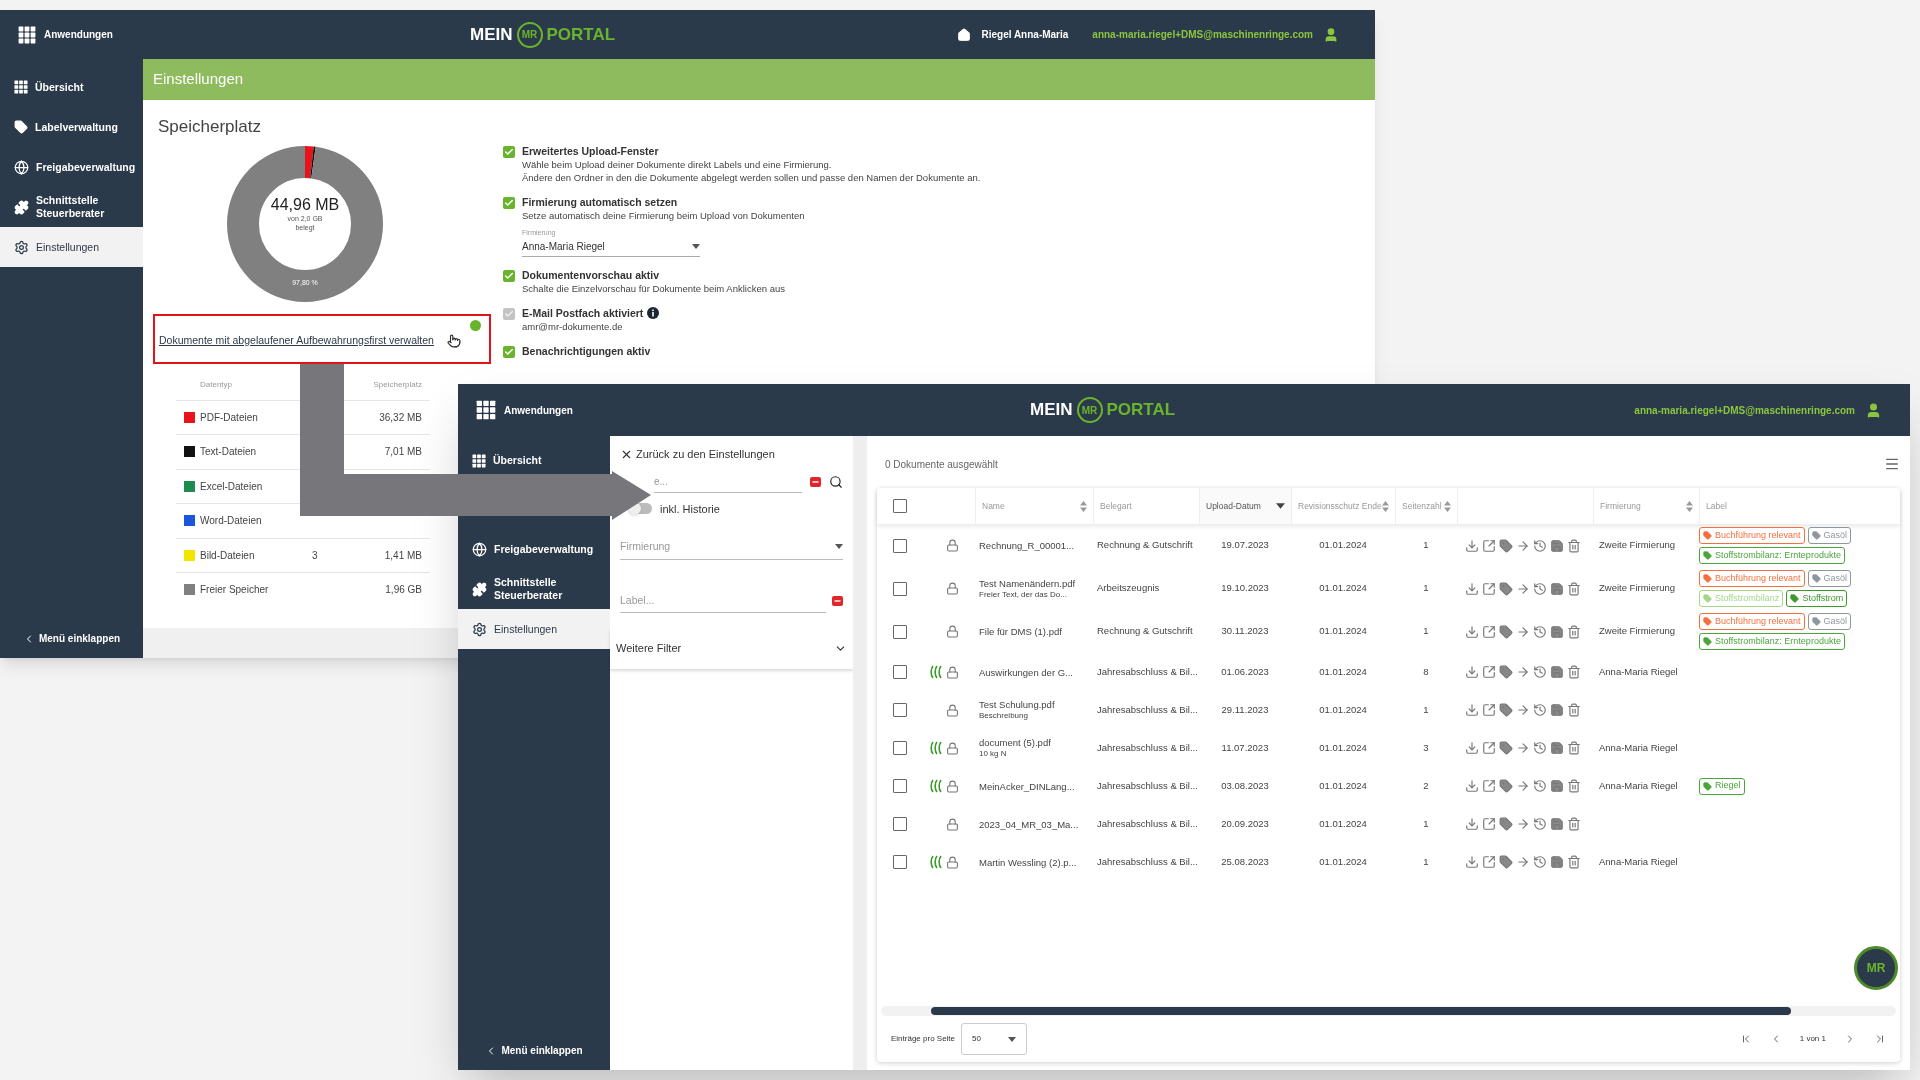  Describe the element at coordinates (1880, 1039) in the screenshot. I see `last-page-icon` at that location.